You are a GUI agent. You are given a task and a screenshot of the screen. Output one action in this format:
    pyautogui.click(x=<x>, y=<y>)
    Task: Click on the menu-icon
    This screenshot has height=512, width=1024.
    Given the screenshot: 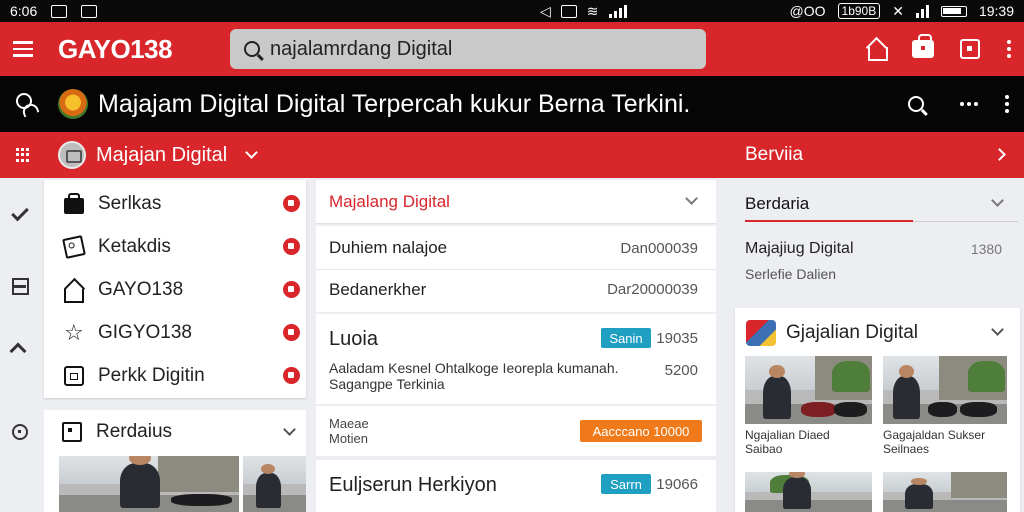 What is the action you would take?
    pyautogui.click(x=23, y=49)
    